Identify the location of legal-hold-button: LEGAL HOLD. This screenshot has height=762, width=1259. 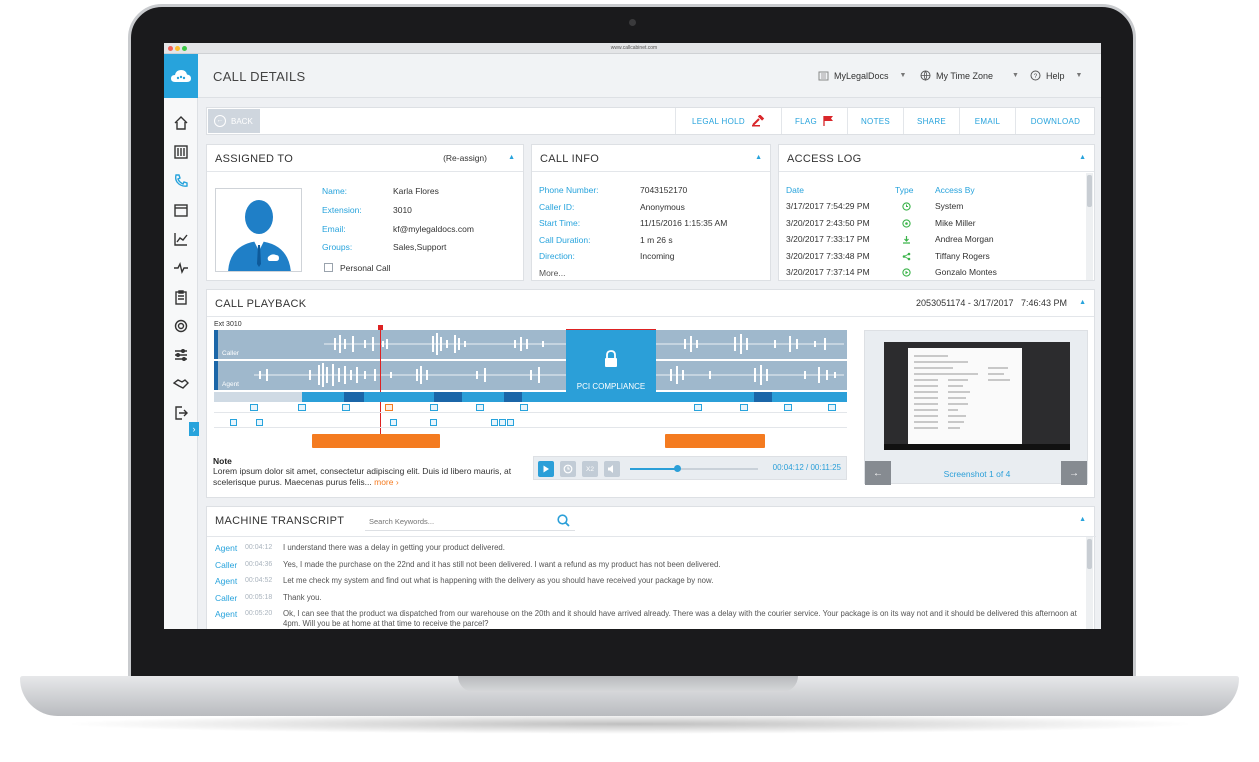
(728, 121).